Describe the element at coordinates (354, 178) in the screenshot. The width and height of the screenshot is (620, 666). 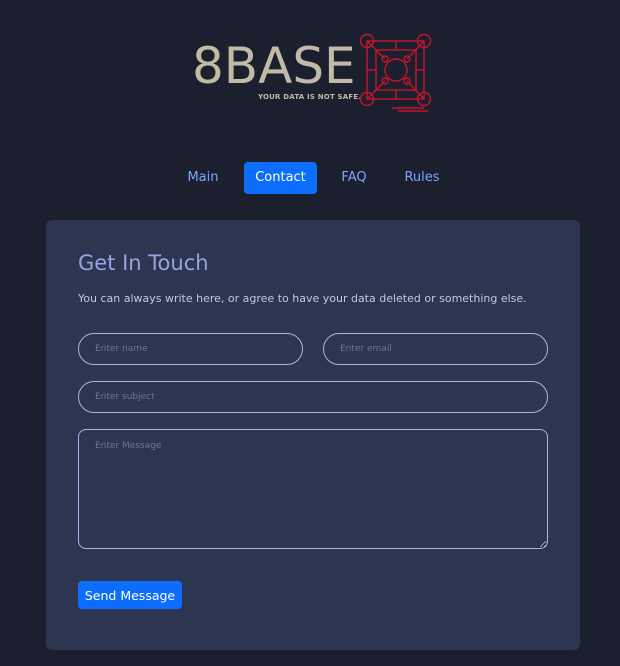
I see `nav-faq: FAQ` at that location.